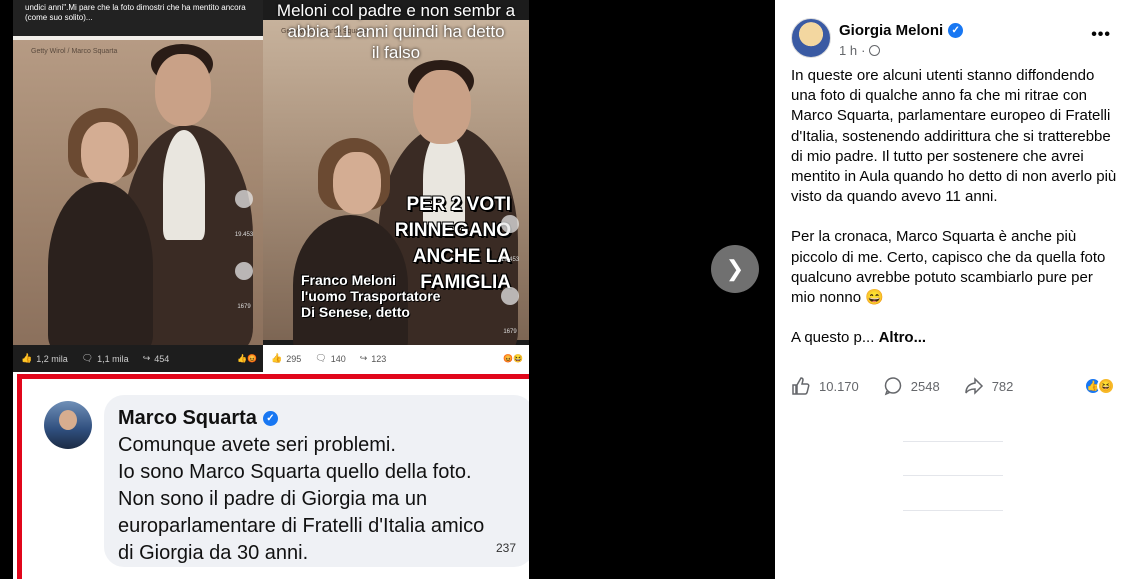 The image size is (1131, 579). Describe the element at coordinates (901, 50) in the screenshot. I see `post-meta: 1 h ·` at that location.